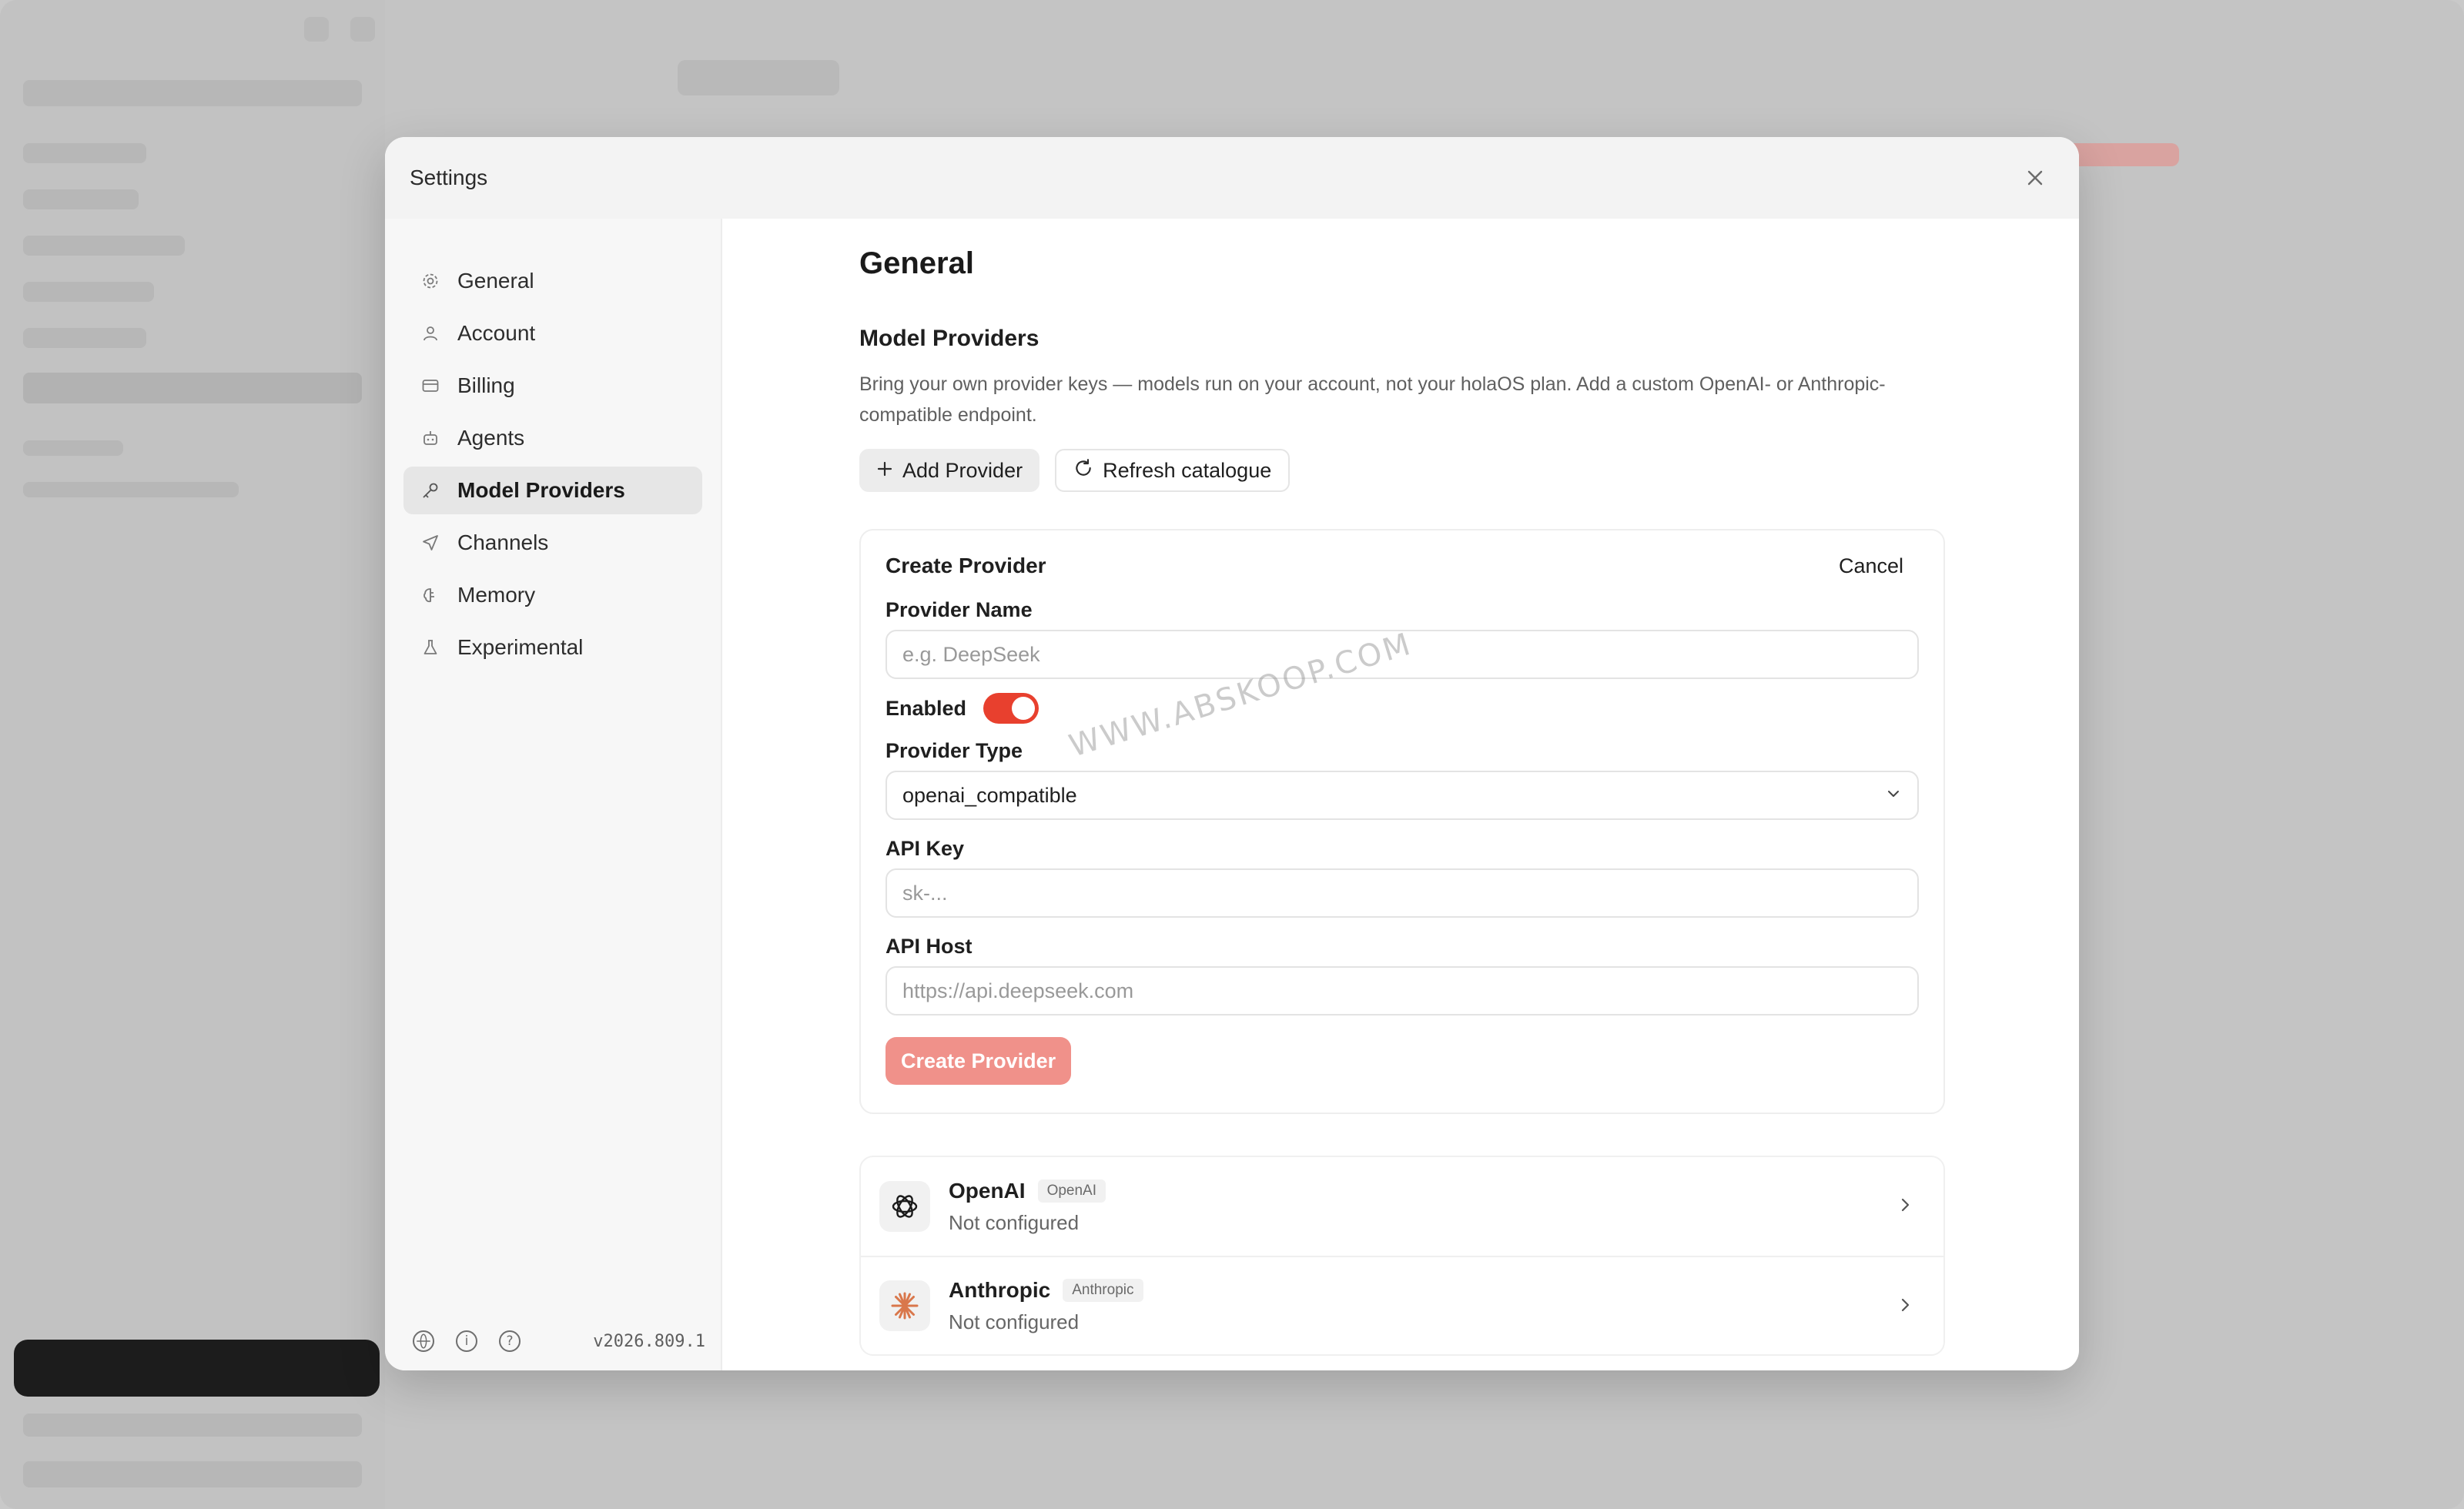 Image resolution: width=2464 pixels, height=1509 pixels. I want to click on provider-type-label: Provider Type, so click(954, 750).